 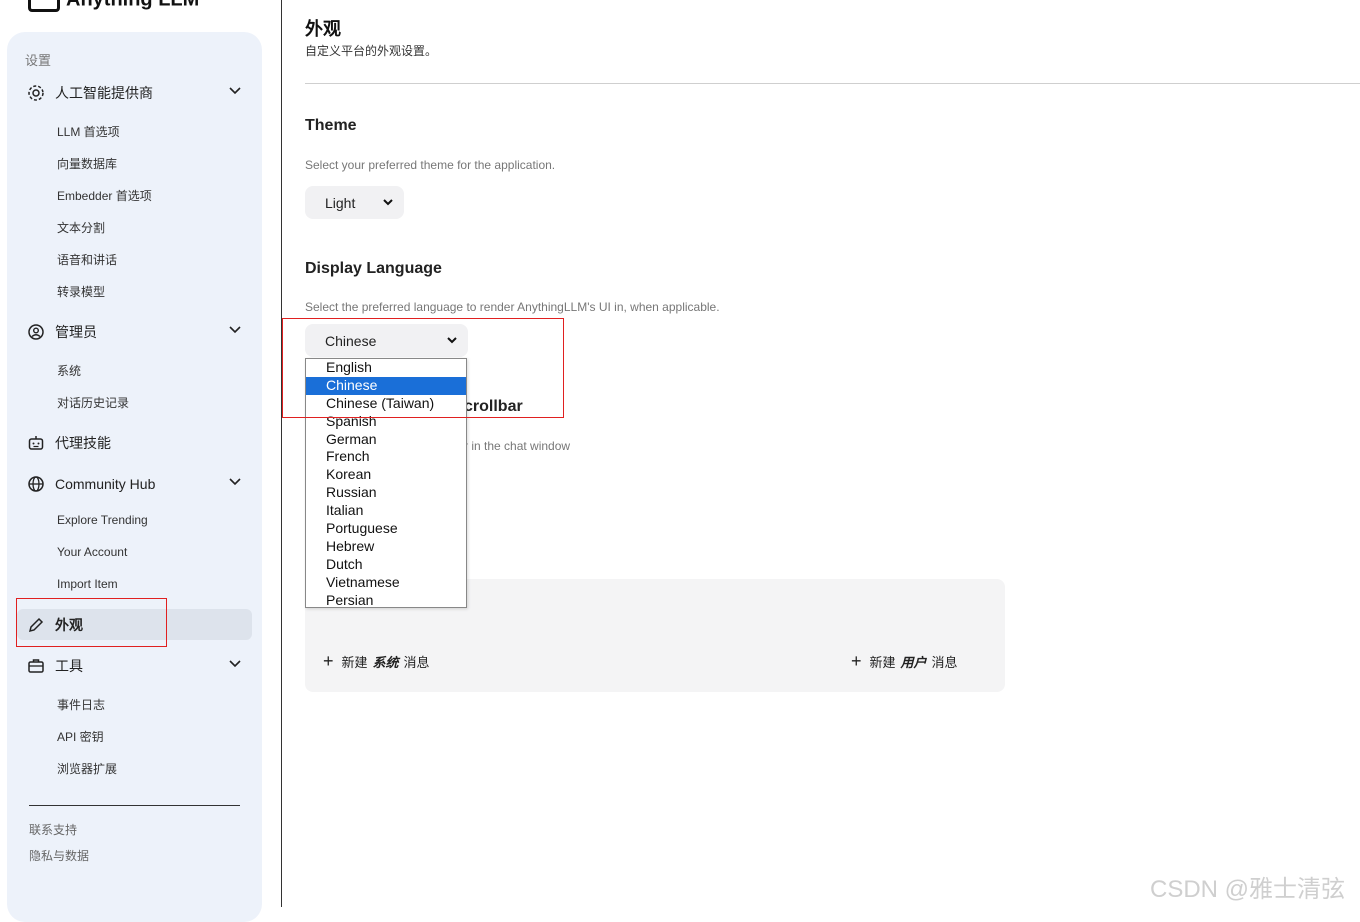 What do you see at coordinates (104, 93) in the screenshot?
I see `sidebar-group-label: 人工智能提供商` at bounding box center [104, 93].